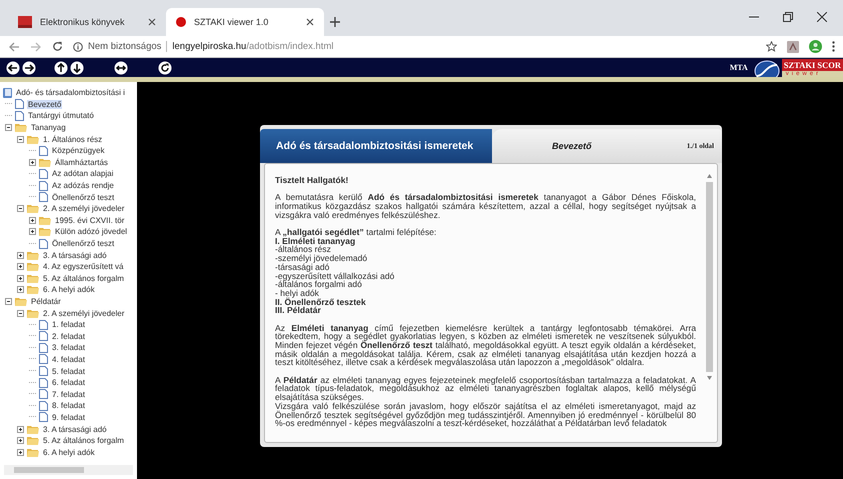 This screenshot has height=479, width=843. What do you see at coordinates (68, 336) in the screenshot?
I see `tree-item: 2. feladat` at bounding box center [68, 336].